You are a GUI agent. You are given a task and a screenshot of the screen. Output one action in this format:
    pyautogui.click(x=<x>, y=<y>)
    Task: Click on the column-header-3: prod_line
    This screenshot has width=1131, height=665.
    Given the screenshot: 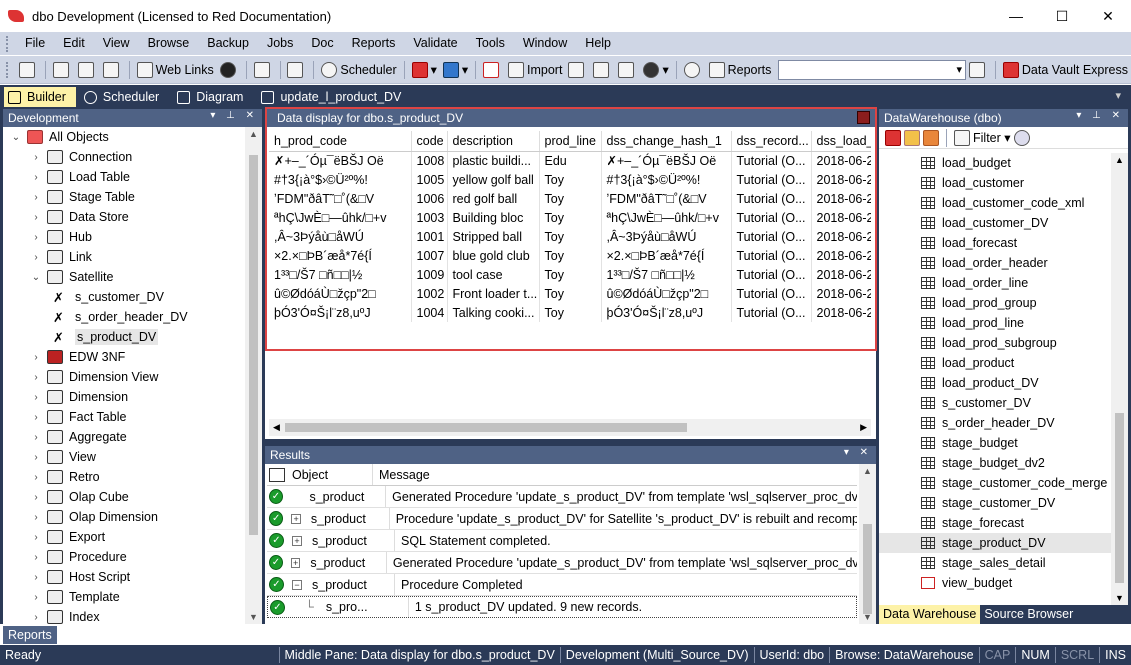 What is the action you would take?
    pyautogui.click(x=570, y=141)
    